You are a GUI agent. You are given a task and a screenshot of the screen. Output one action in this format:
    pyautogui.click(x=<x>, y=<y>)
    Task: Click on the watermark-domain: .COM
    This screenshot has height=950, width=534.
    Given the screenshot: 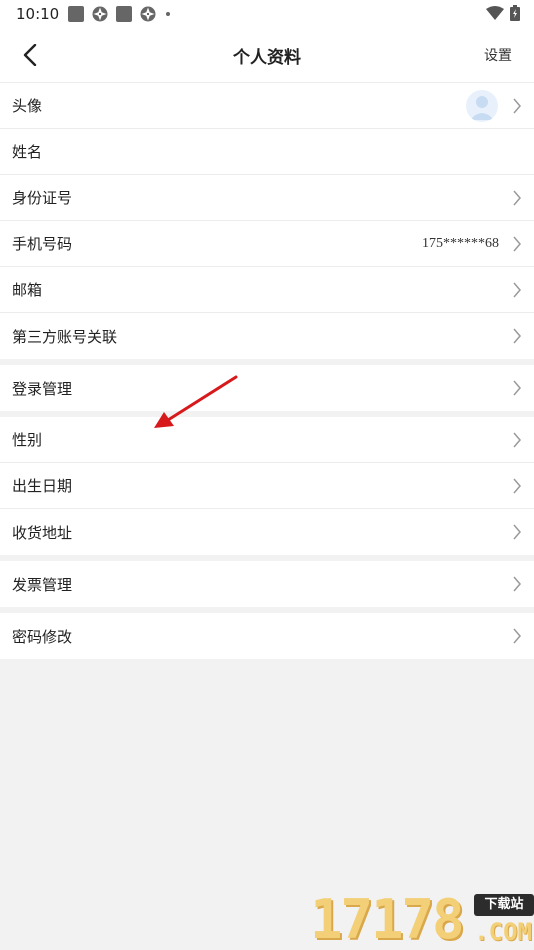 What is the action you would take?
    pyautogui.click(x=503, y=932)
    